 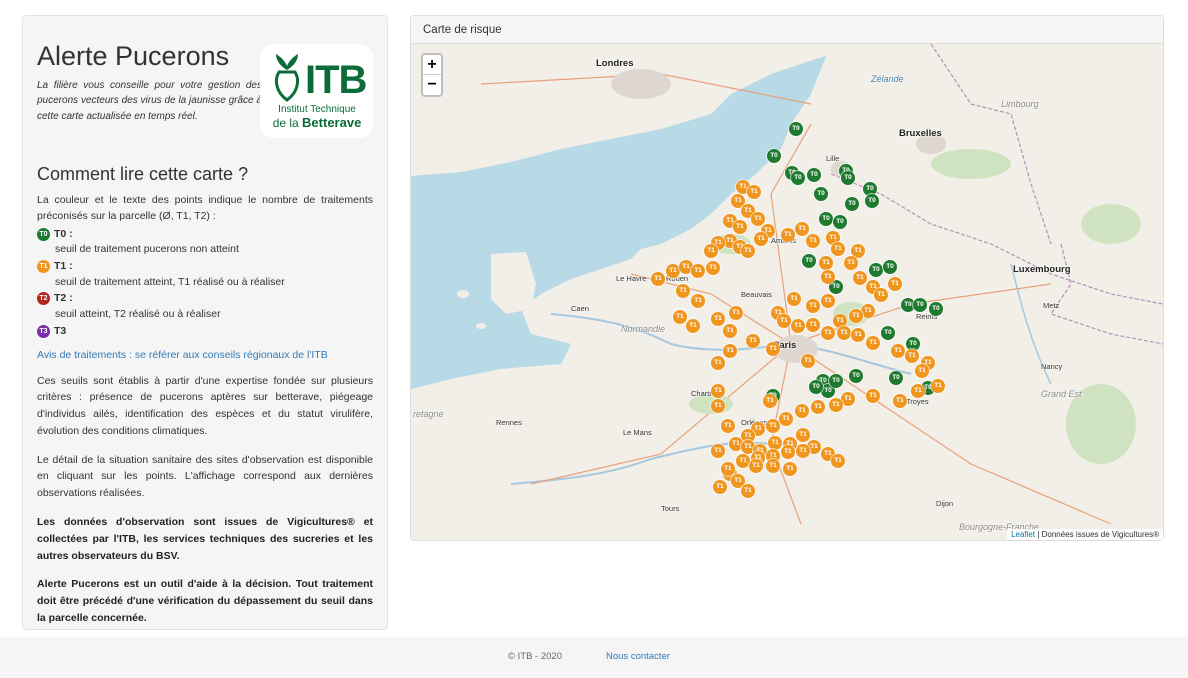 I want to click on contact-link: Nous contacter, so click(x=638, y=656).